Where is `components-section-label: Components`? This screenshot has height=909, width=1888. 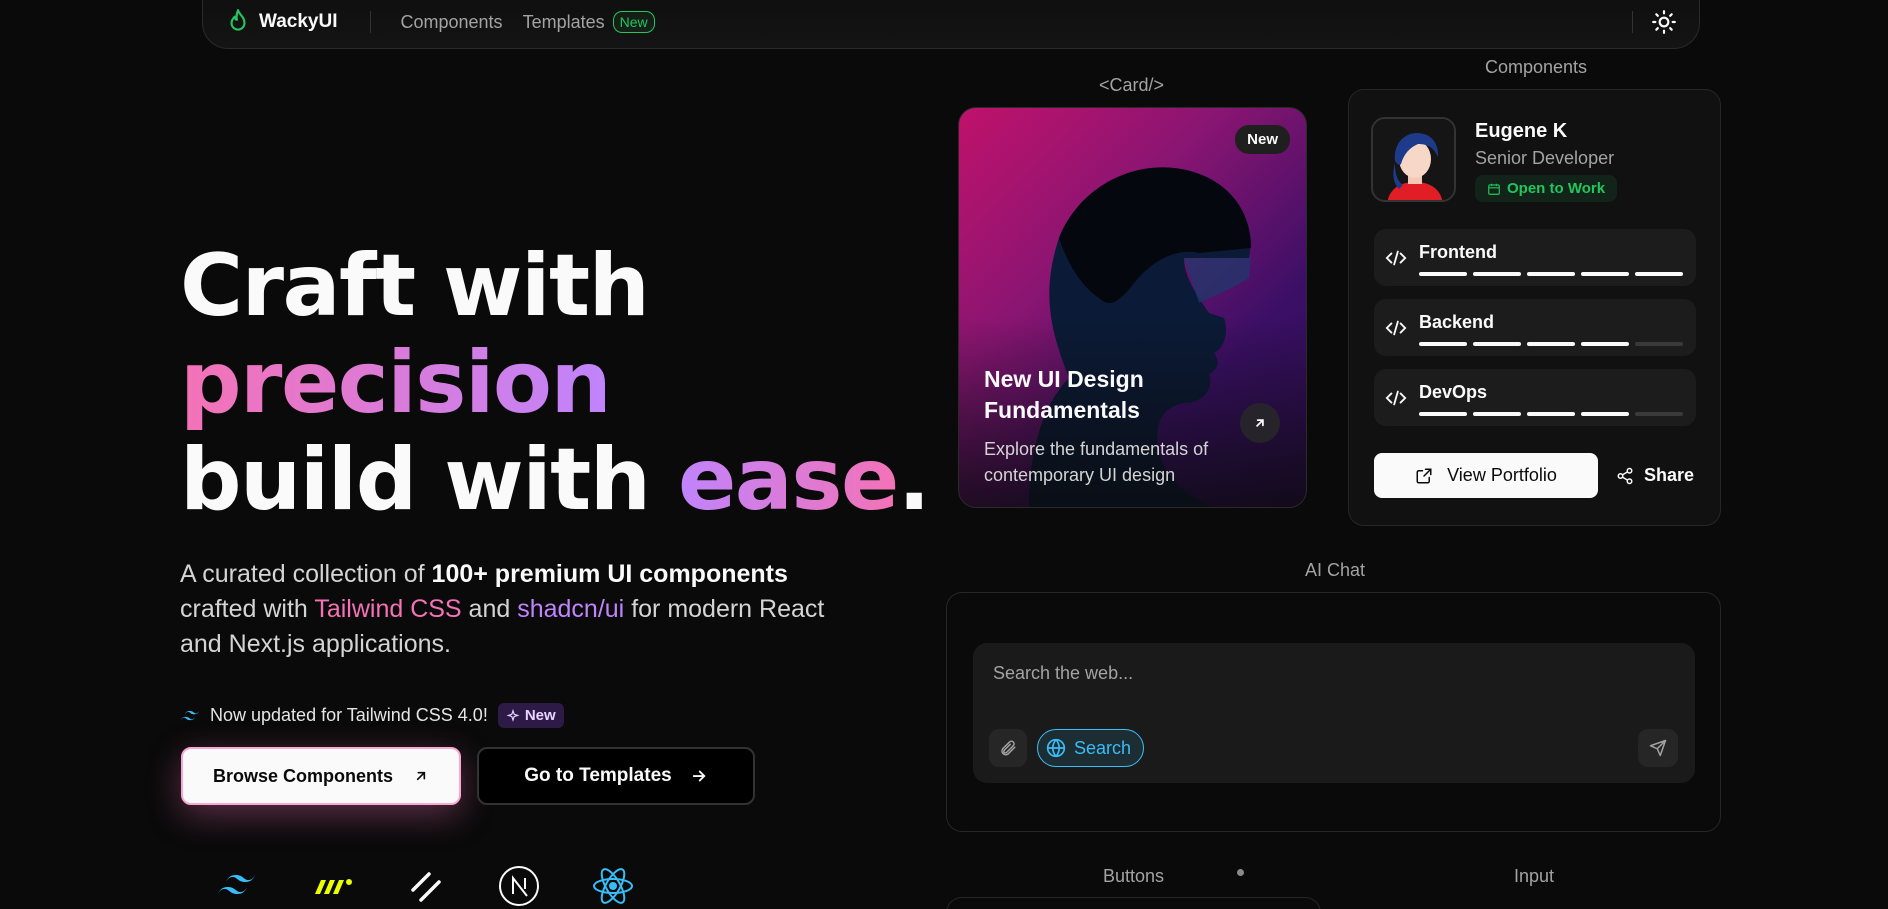 components-section-label: Components is located at coordinates (1536, 67).